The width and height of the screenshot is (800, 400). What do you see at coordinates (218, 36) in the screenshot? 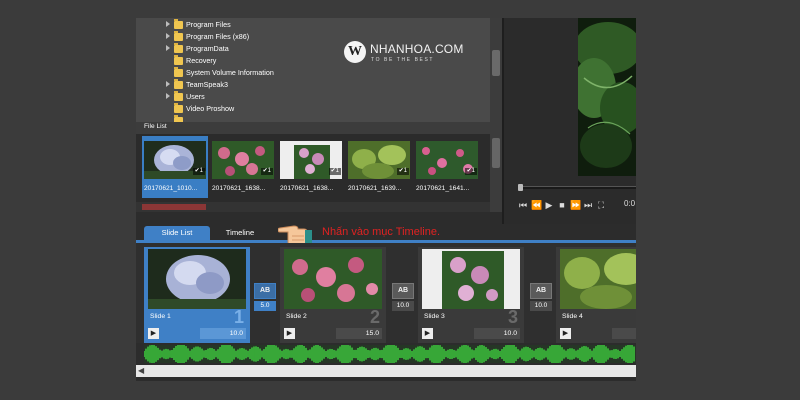
I see `tree-item-label: Program Files (x86)` at bounding box center [218, 36].